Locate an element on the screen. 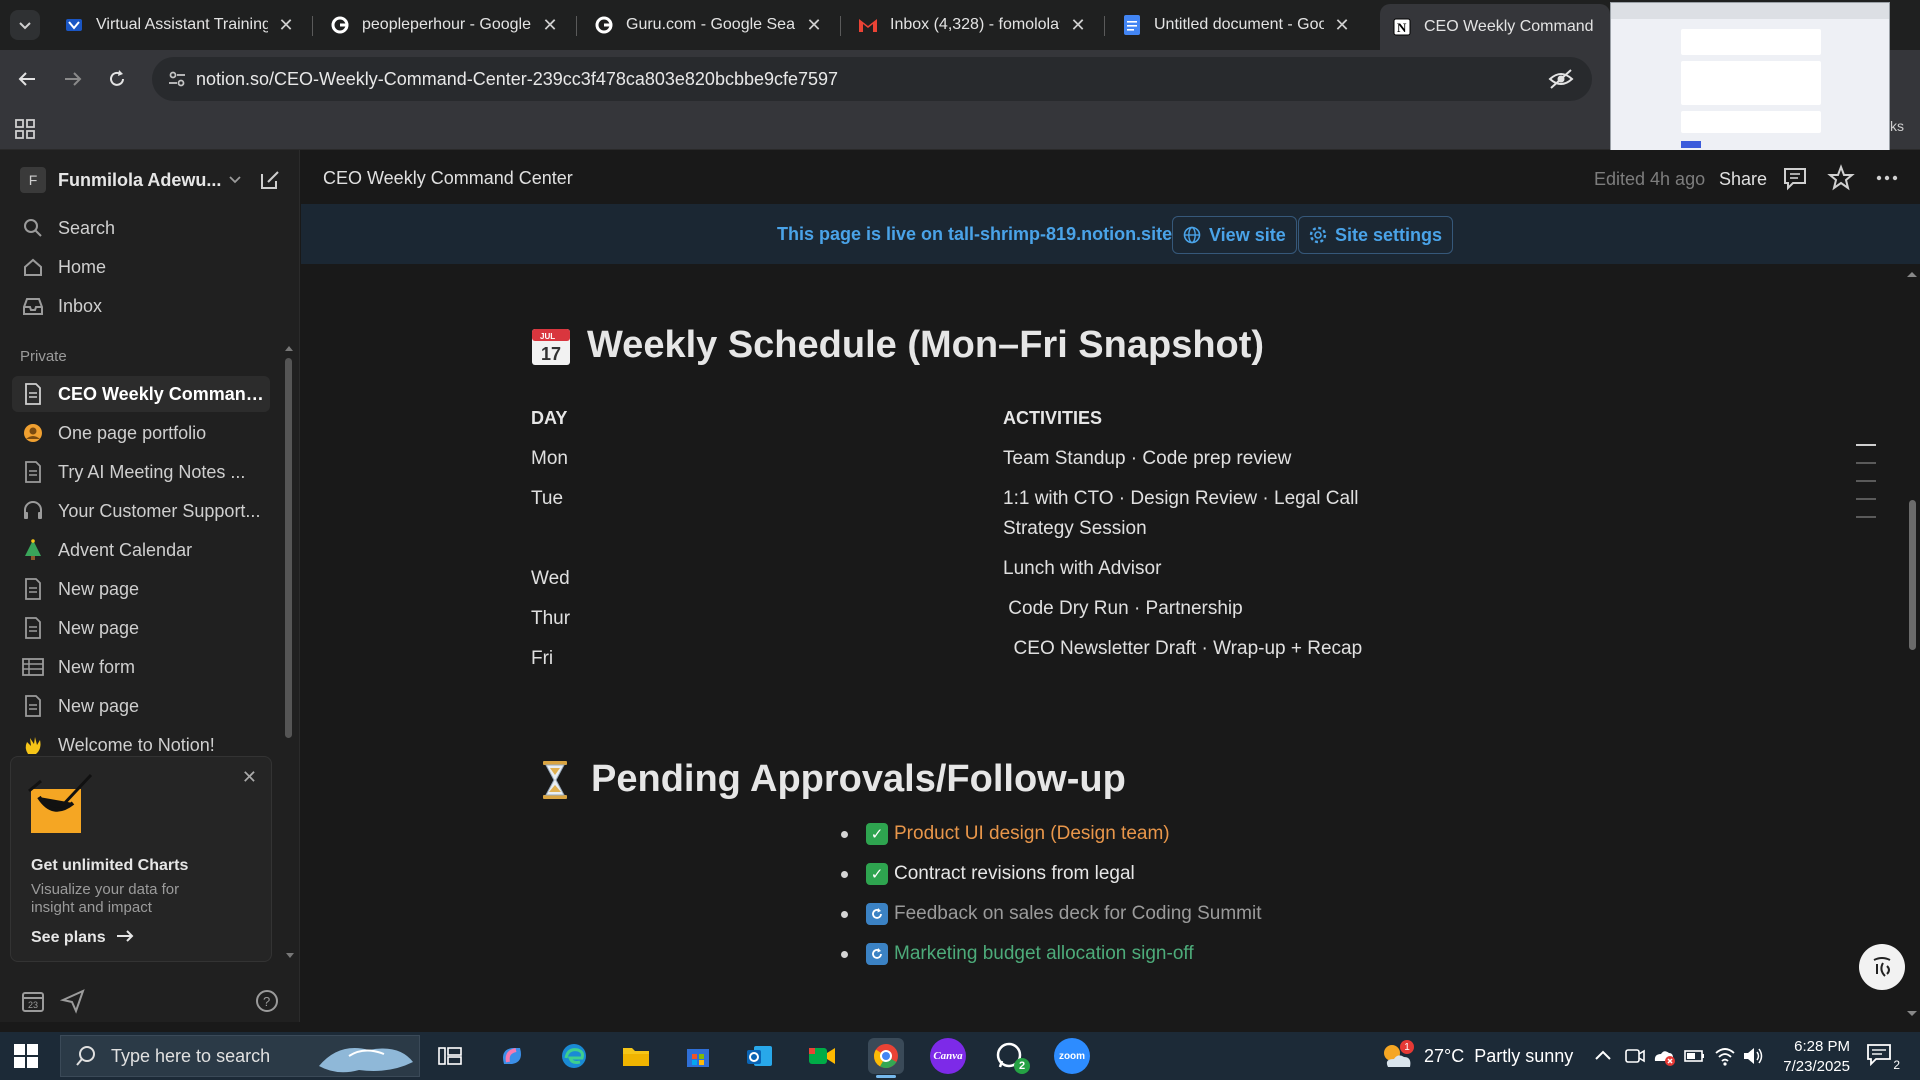  file-explorer-app is located at coordinates (636, 1056).